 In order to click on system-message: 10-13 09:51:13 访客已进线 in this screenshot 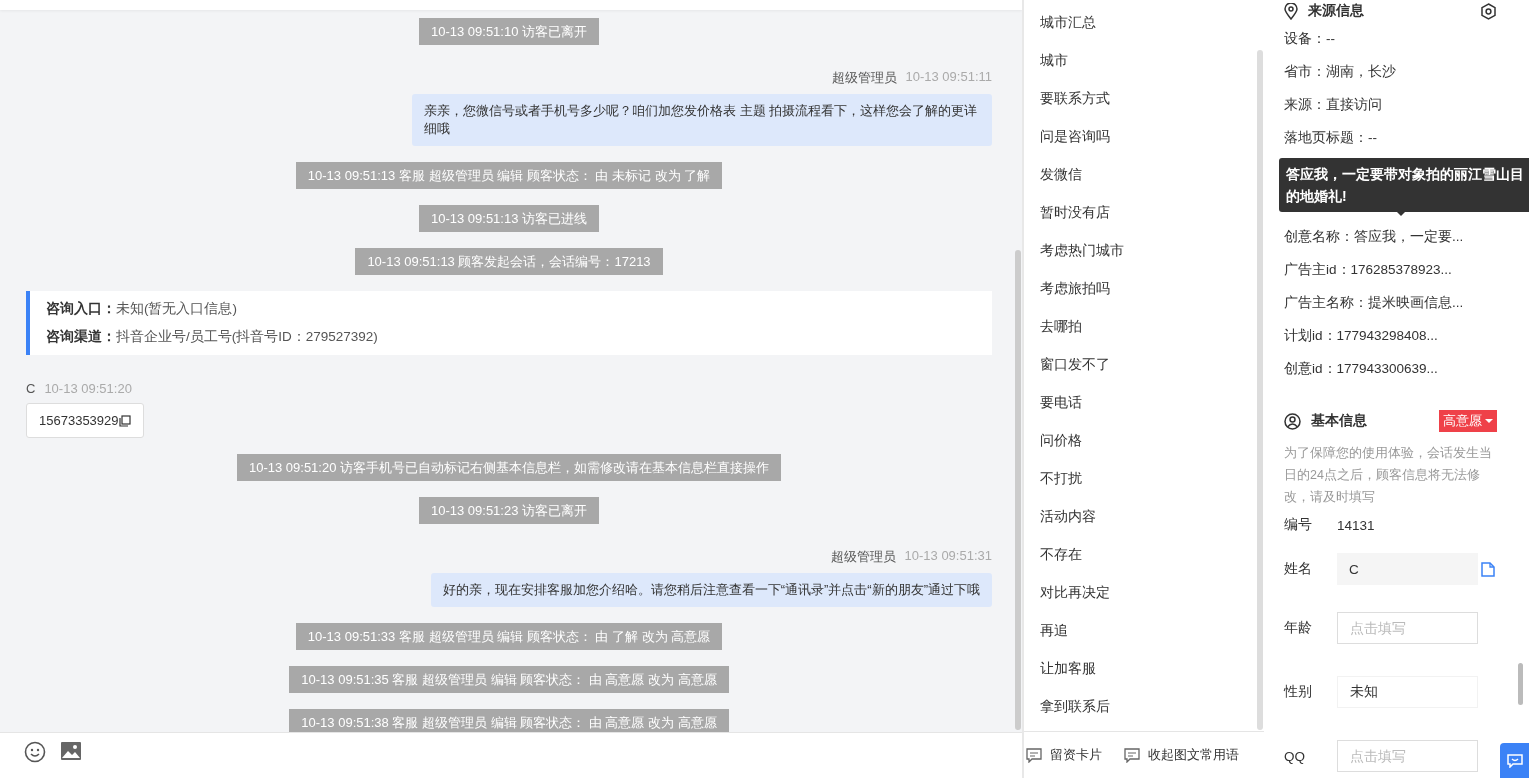, I will do `click(509, 218)`.